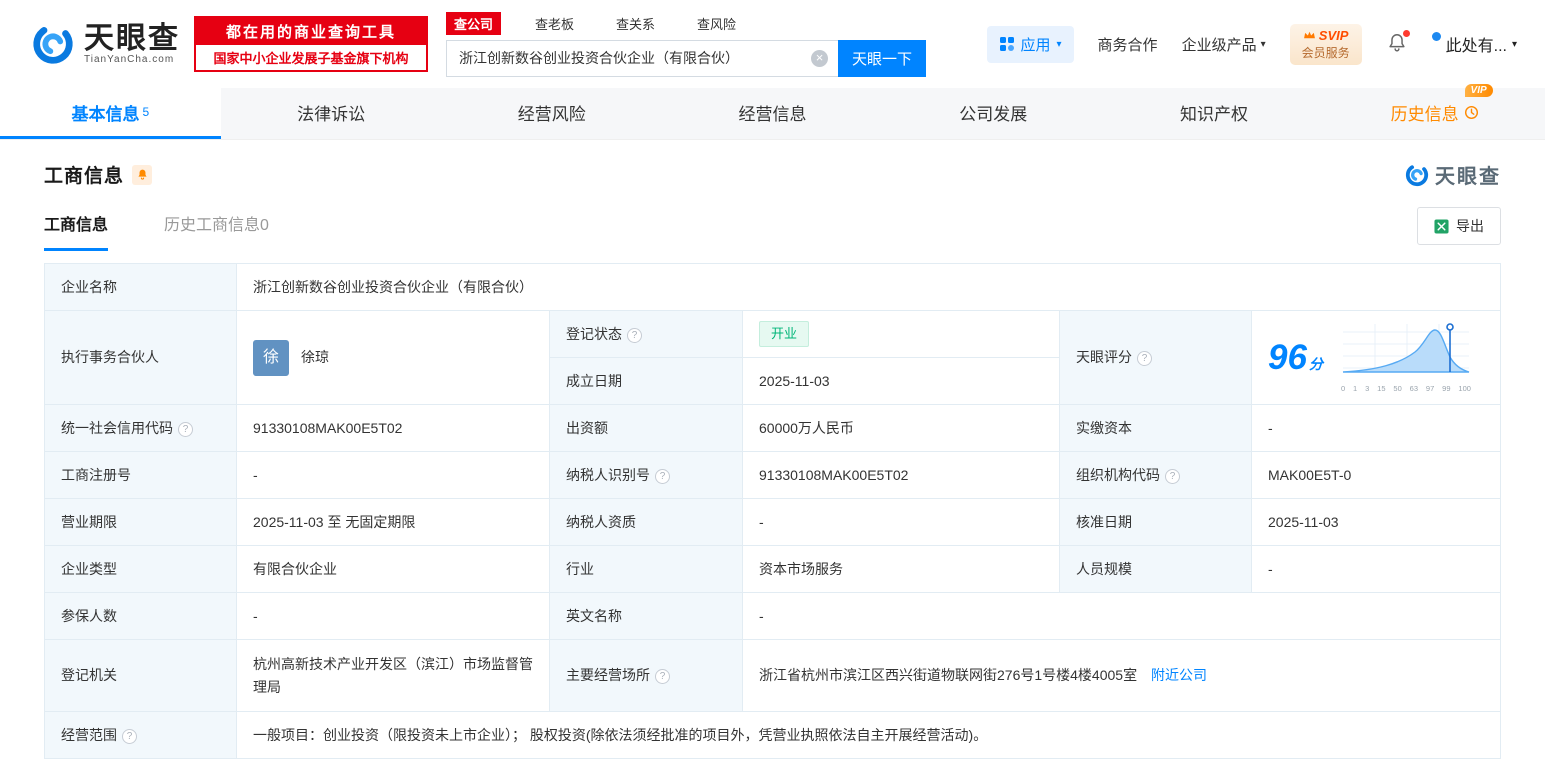  Describe the element at coordinates (315, 357) in the screenshot. I see `partner-name-link: 徐琼` at that location.